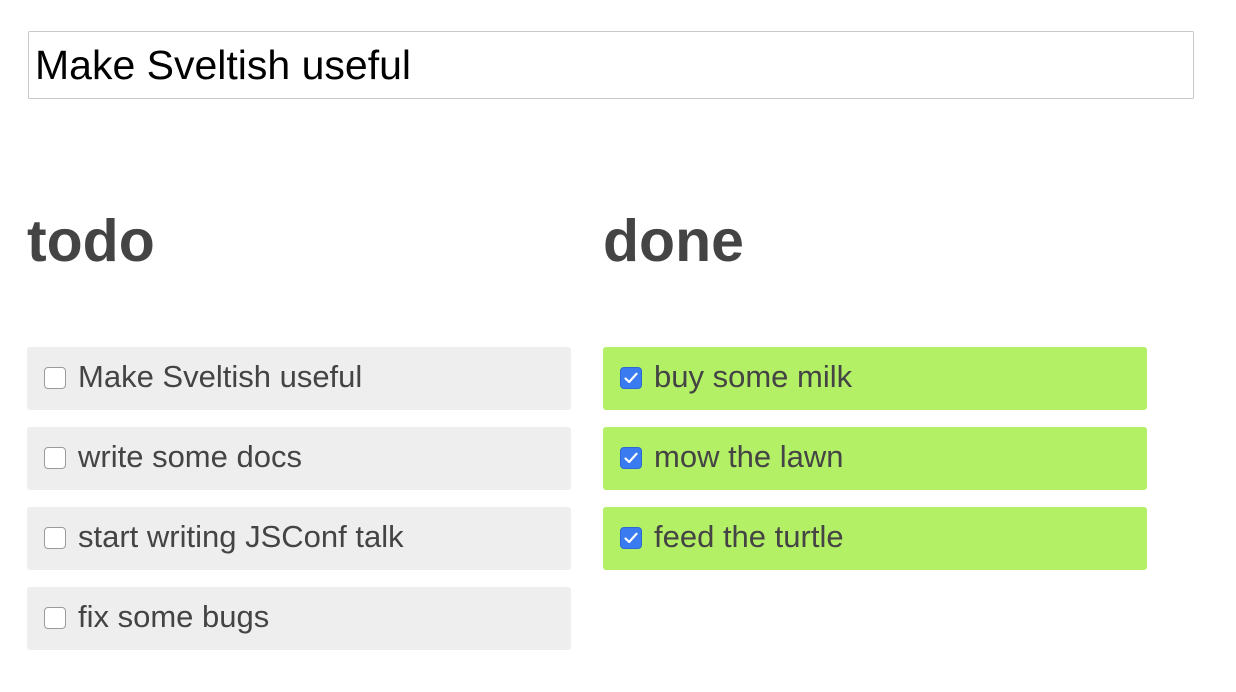 The image size is (1236, 692). I want to click on todo-heading: todo, so click(91, 241).